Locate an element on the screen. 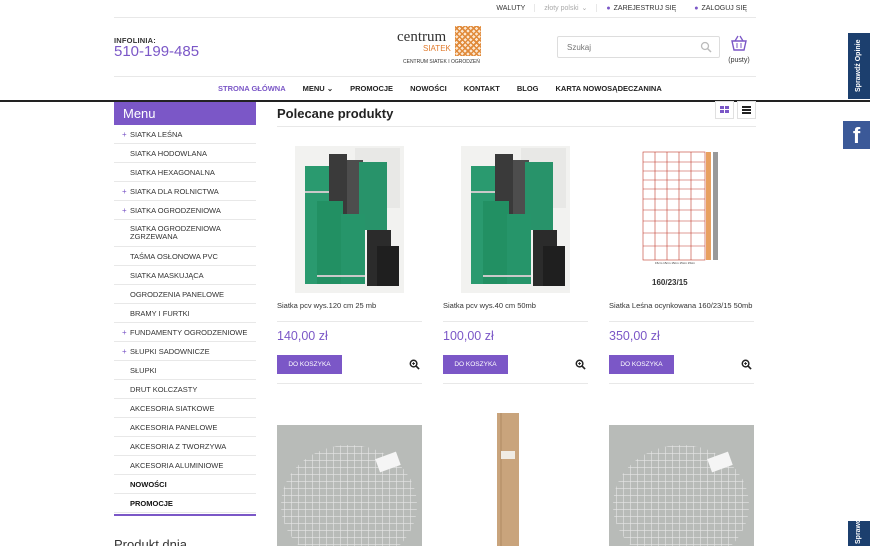  product-price: 350,00 zł is located at coordinates (634, 336).